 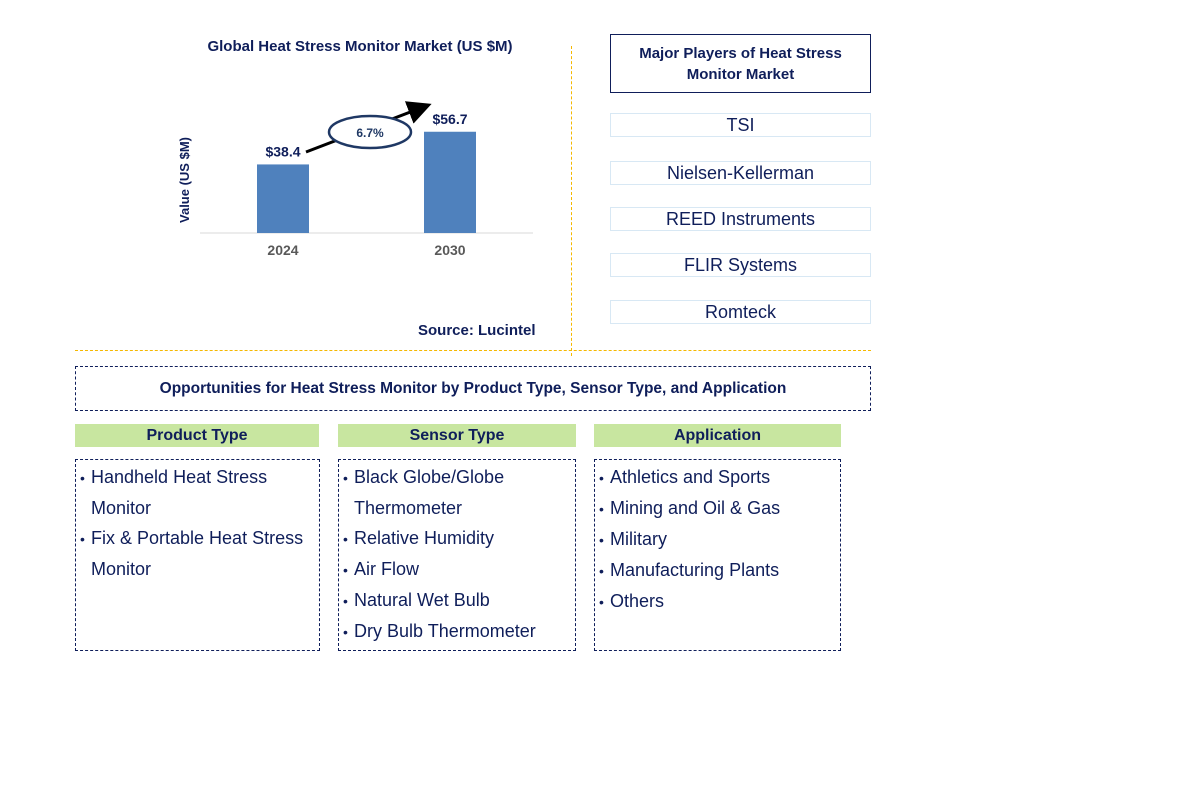 I want to click on player-item: TSI, so click(x=740, y=125).